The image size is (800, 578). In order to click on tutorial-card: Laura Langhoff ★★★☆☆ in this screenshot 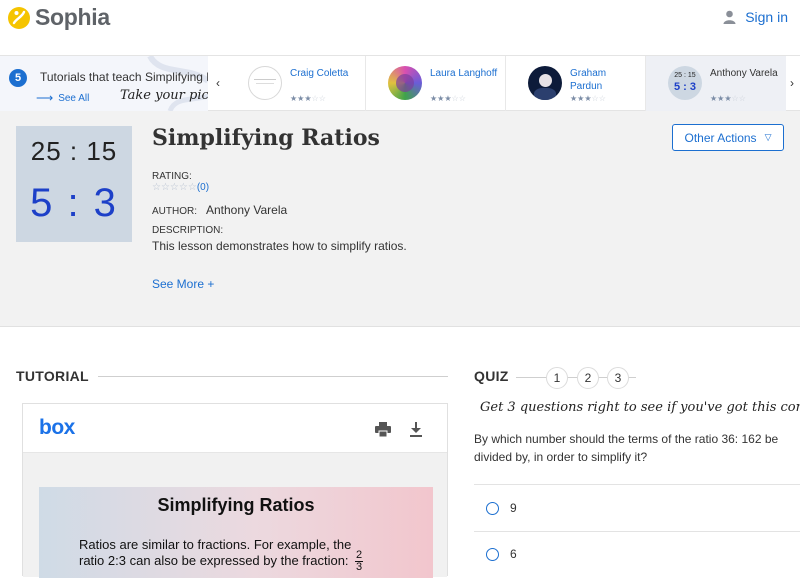, I will do `click(436, 83)`.